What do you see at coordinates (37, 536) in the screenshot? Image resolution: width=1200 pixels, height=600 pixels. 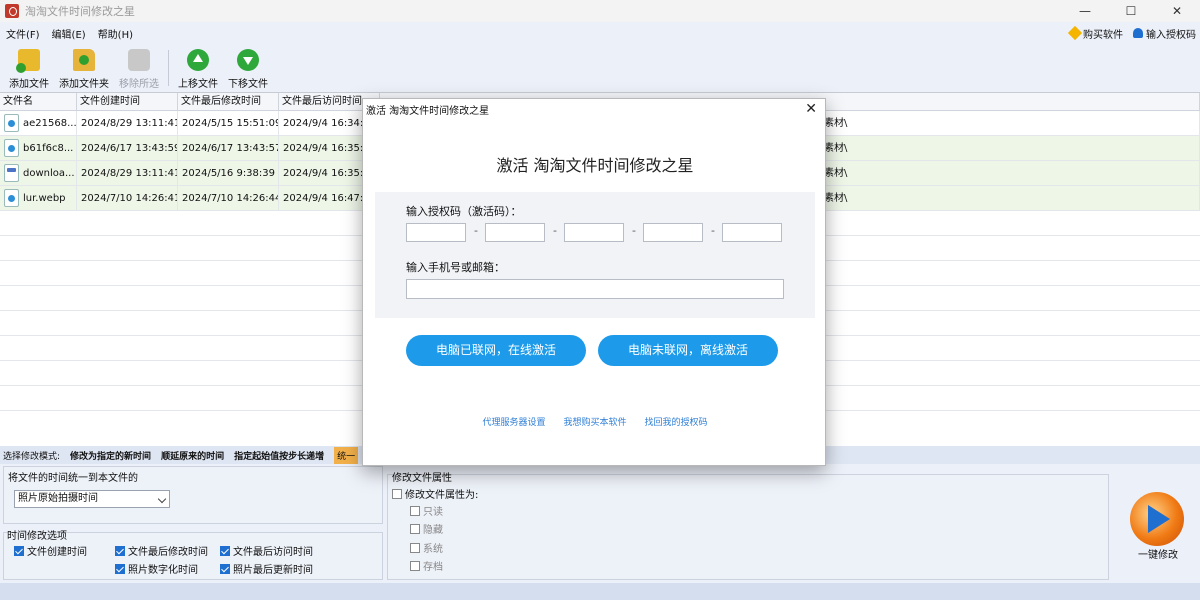 I see `time-options-label: 时间修改选项` at bounding box center [37, 536].